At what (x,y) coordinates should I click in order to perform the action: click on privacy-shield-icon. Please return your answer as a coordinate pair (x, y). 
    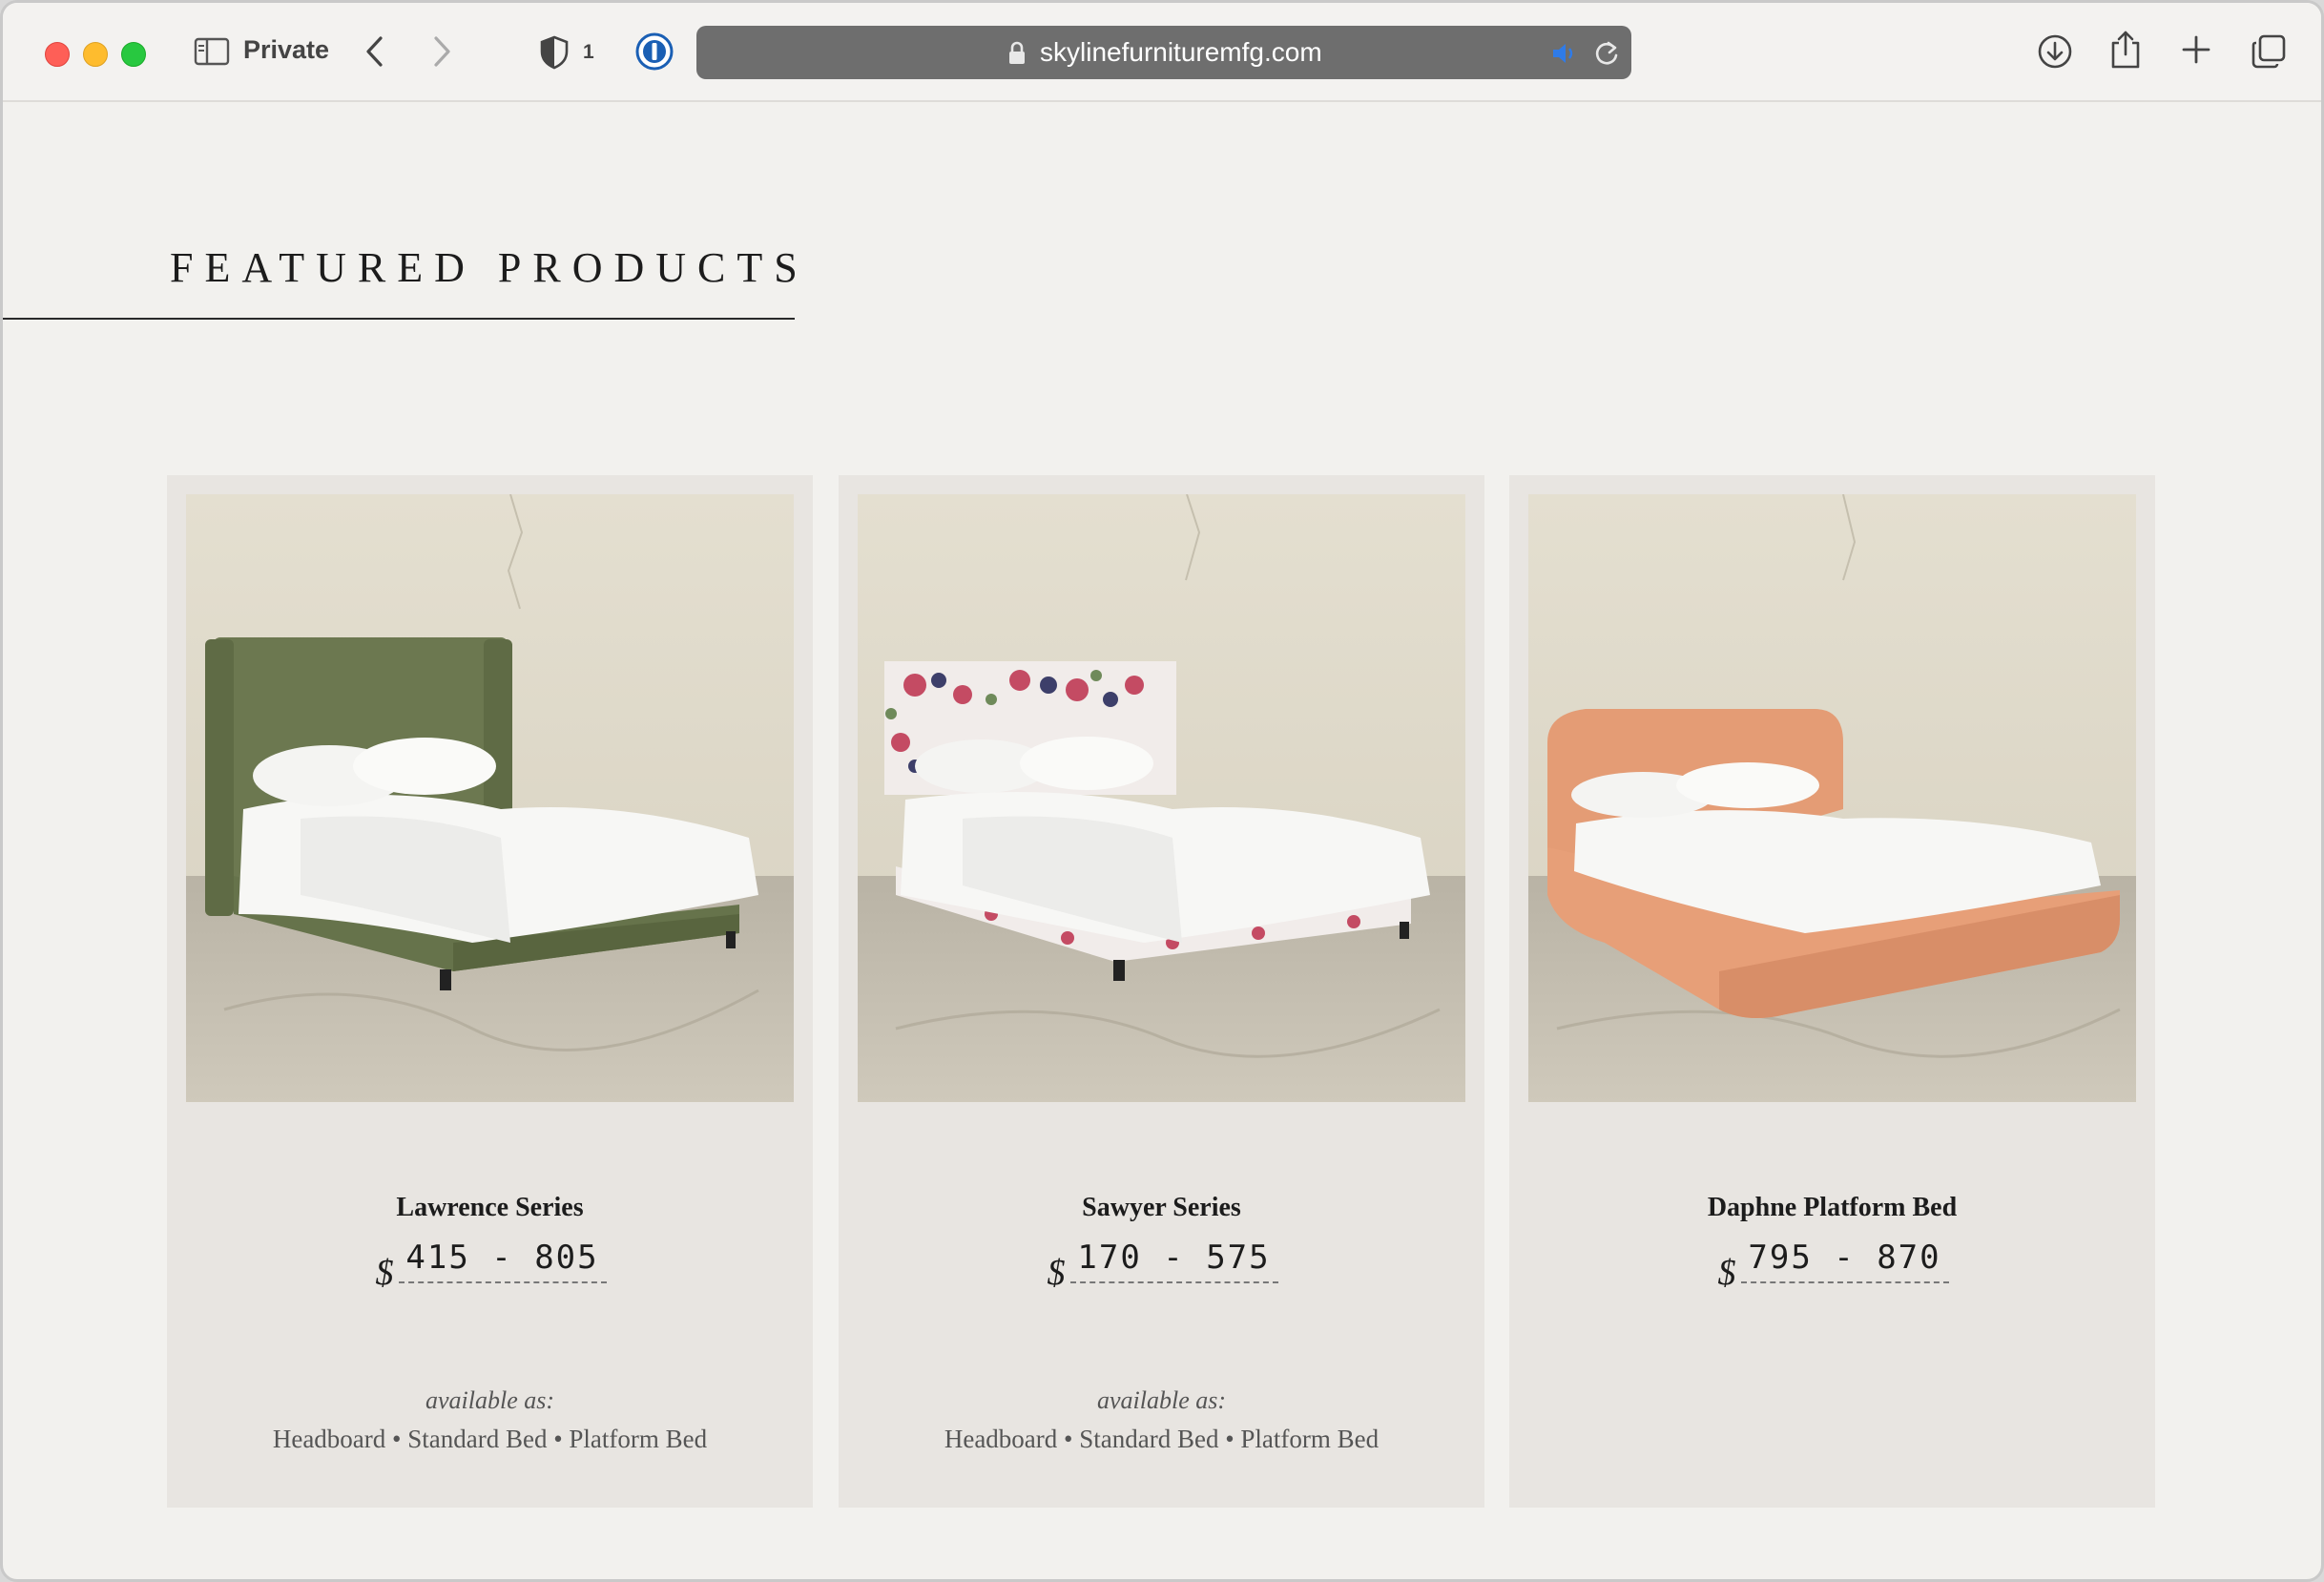
    Looking at the image, I should click on (554, 52).